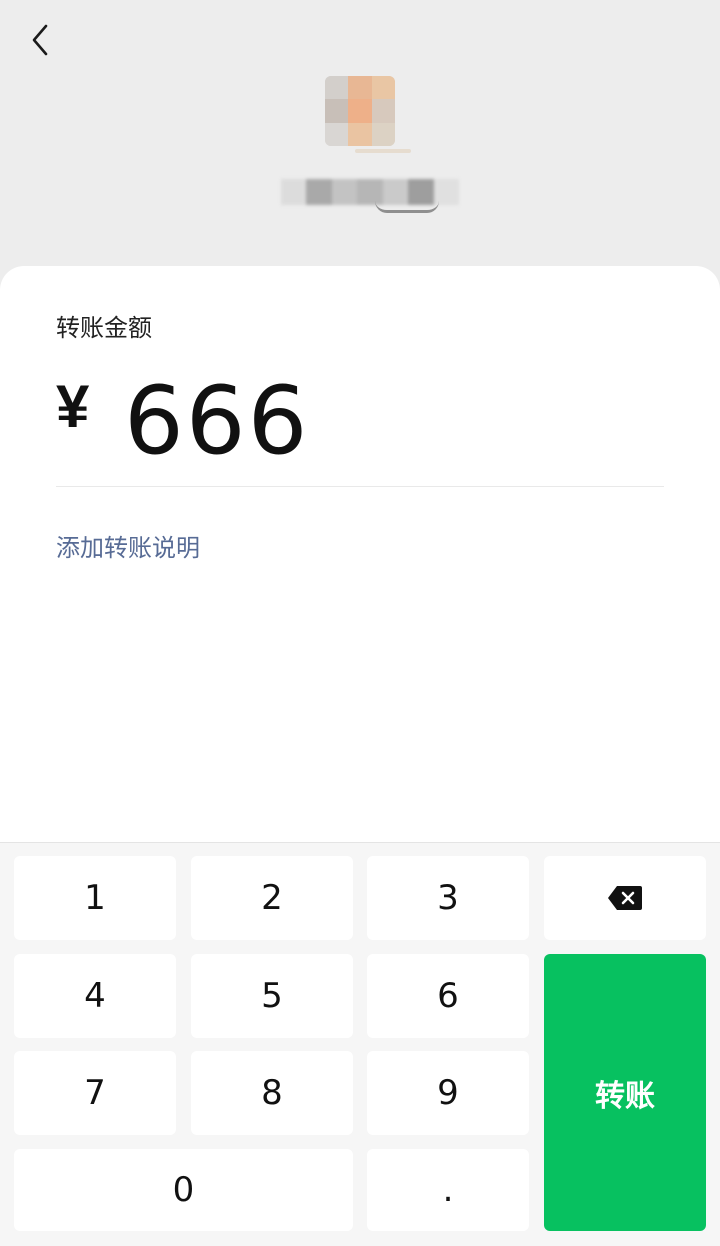 This screenshot has width=720, height=1246. I want to click on currency-symbol: ¥, so click(73, 406).